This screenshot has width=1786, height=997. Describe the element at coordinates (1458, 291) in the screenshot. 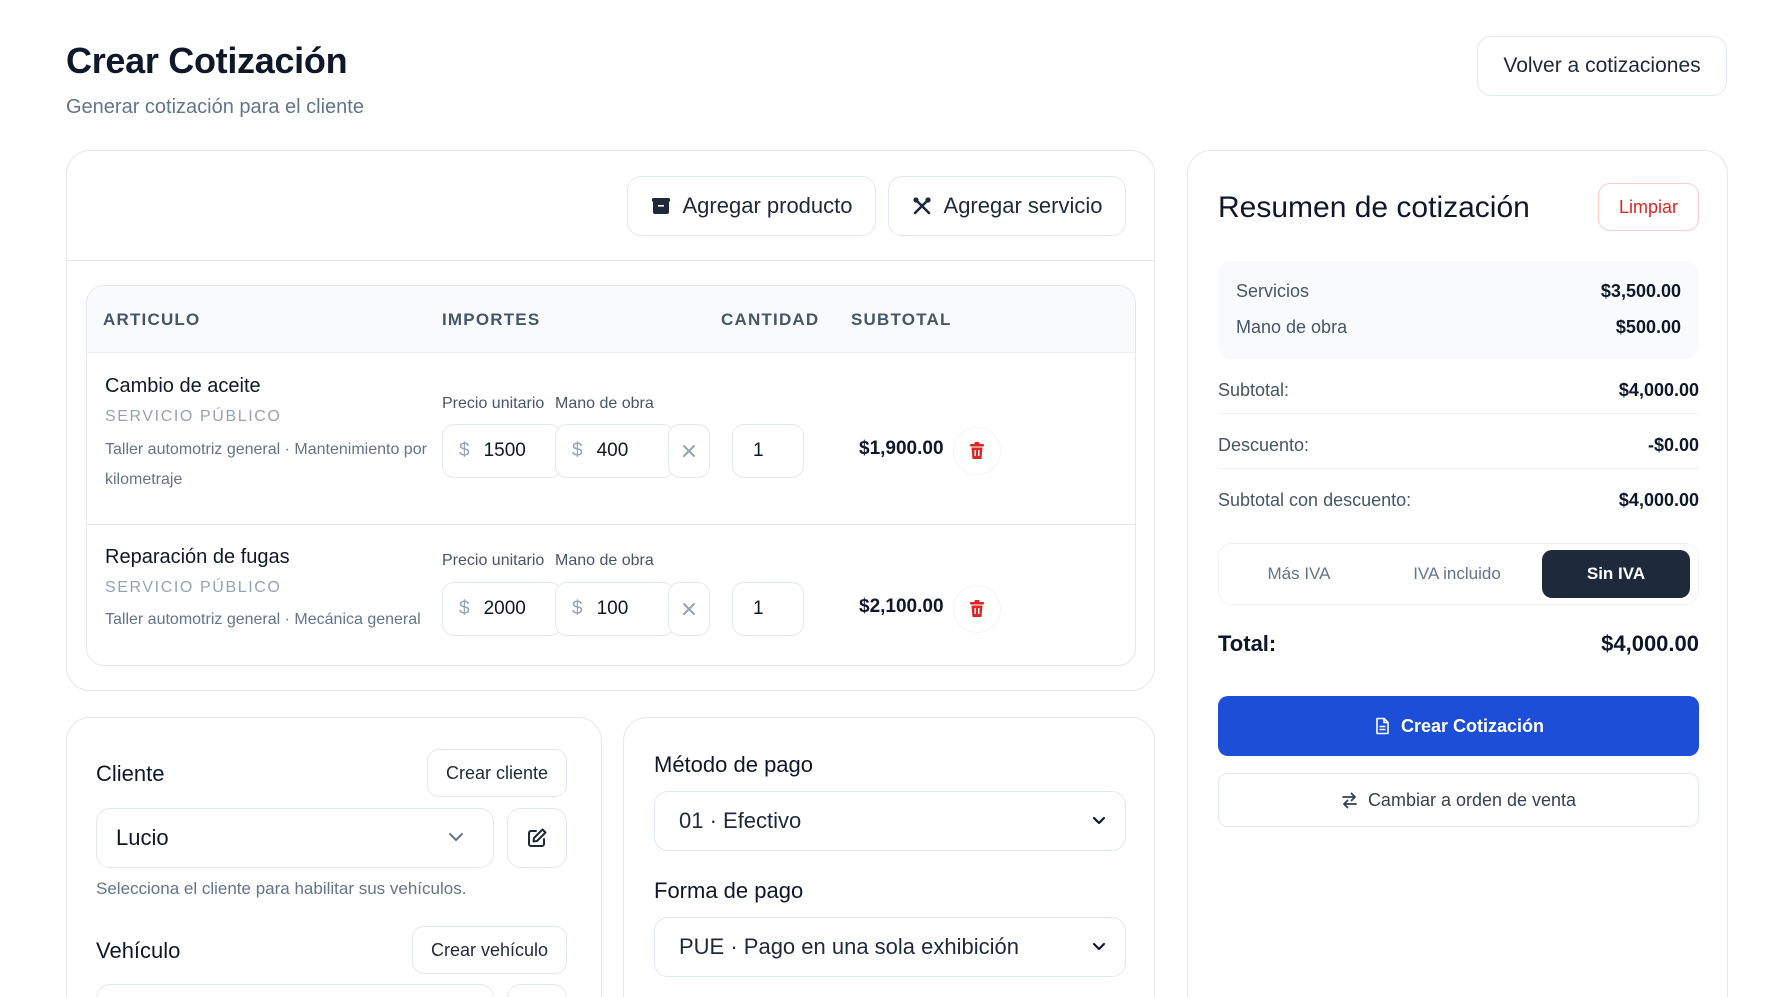

I see `services-row: Servicios $3,500.00` at that location.